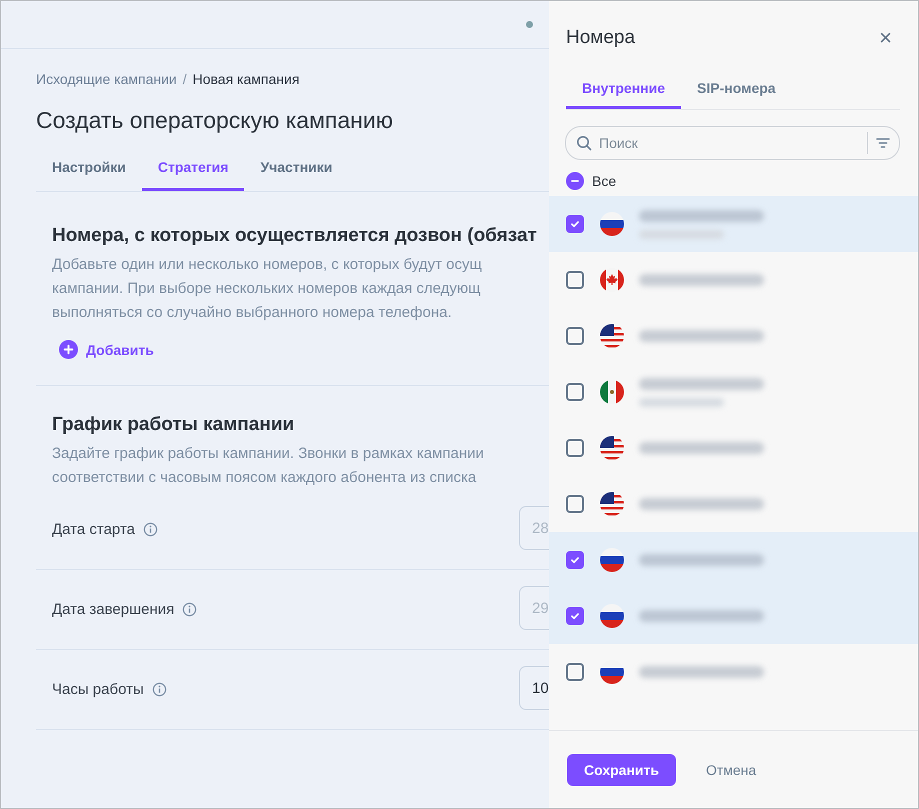 This screenshot has width=919, height=809. I want to click on section-description: Добавьте один или несколько номеров, с которых будут осущ, so click(267, 265).